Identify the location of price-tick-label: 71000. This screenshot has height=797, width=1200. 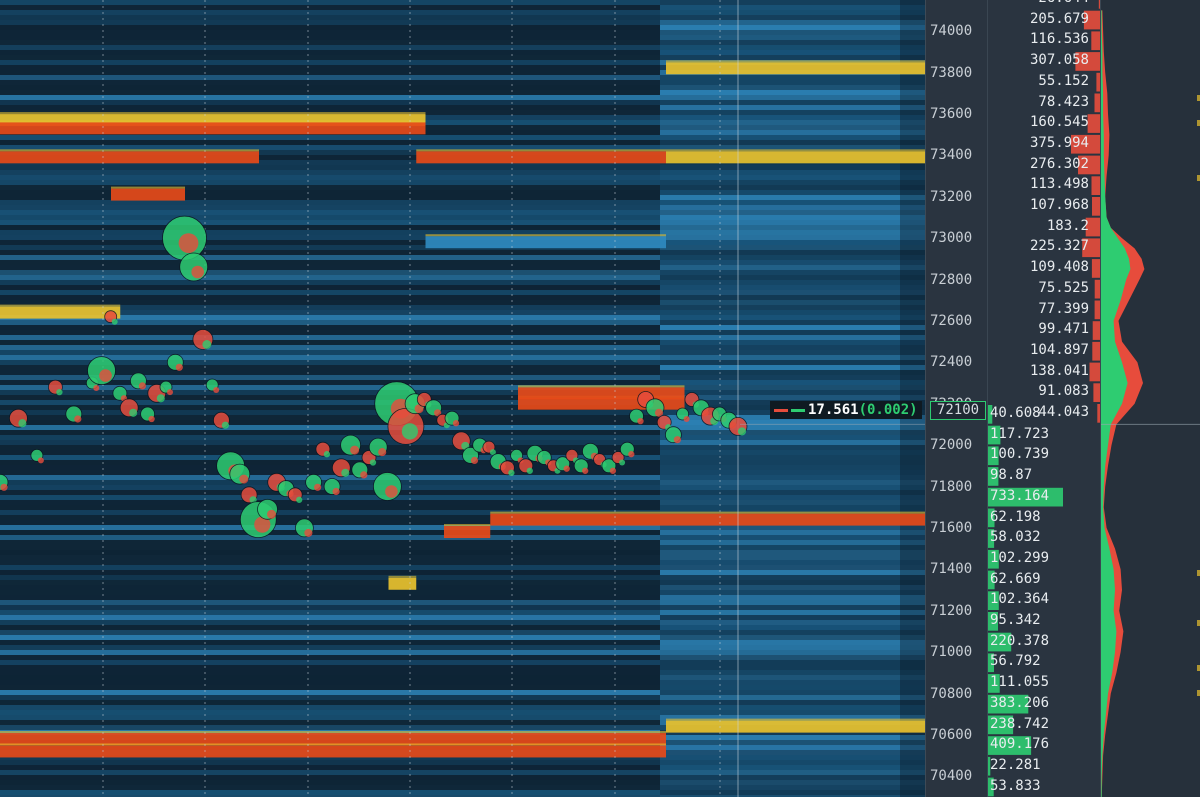
(951, 652).